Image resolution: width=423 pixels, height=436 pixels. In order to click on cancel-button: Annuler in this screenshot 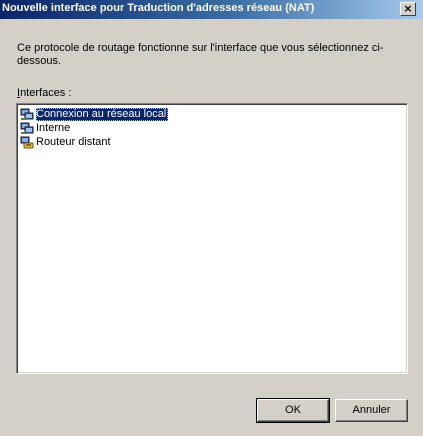, I will do `click(371, 410)`.